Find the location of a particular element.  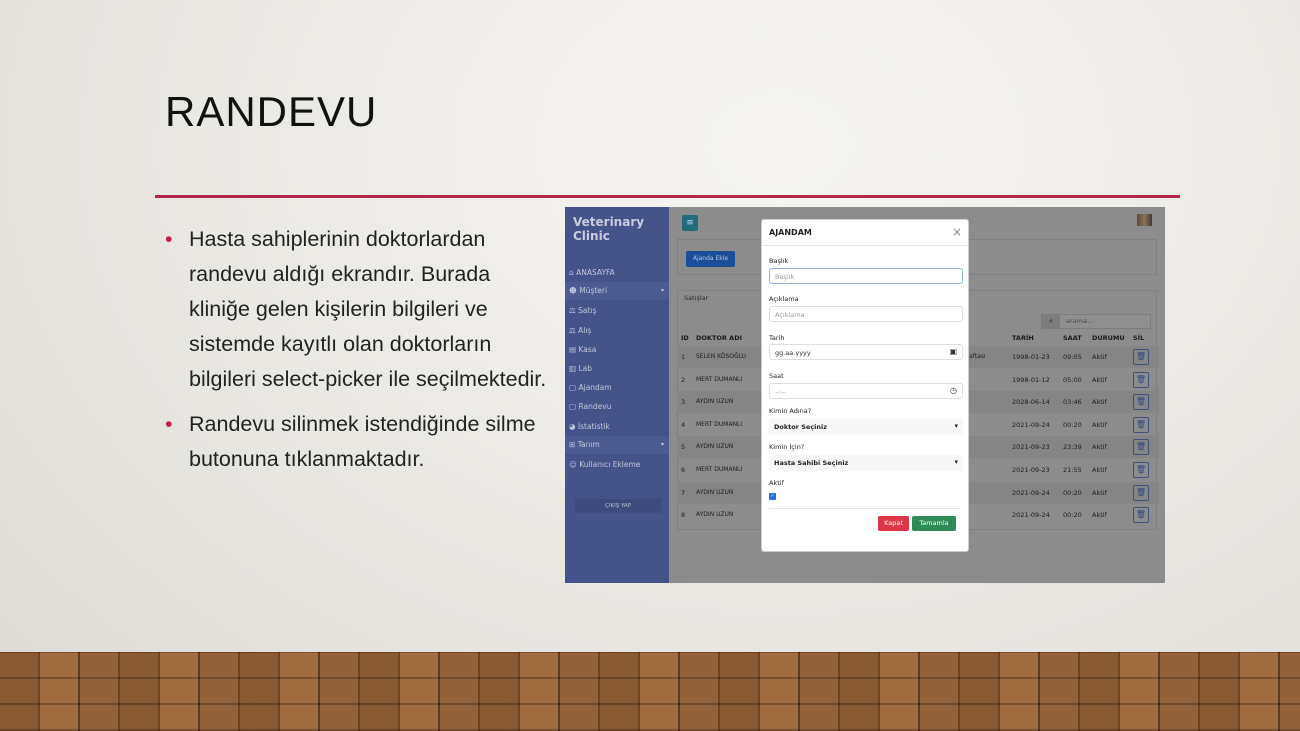

cell-id: 3 is located at coordinates (683, 402).